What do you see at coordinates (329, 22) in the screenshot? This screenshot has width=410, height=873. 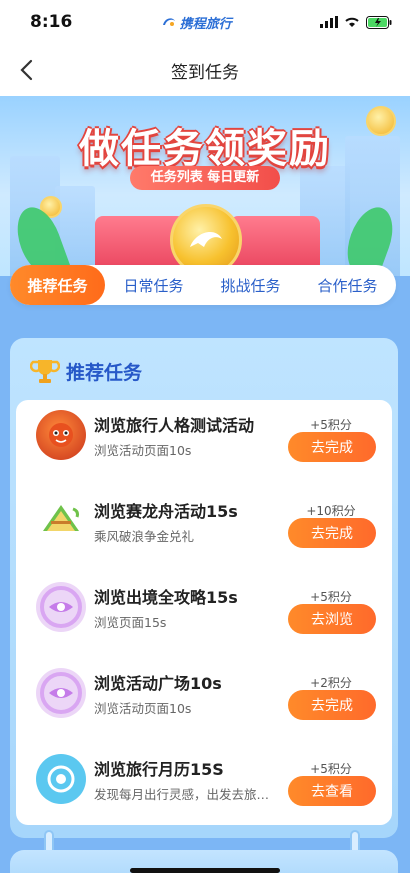 I see `signal-icon` at bounding box center [329, 22].